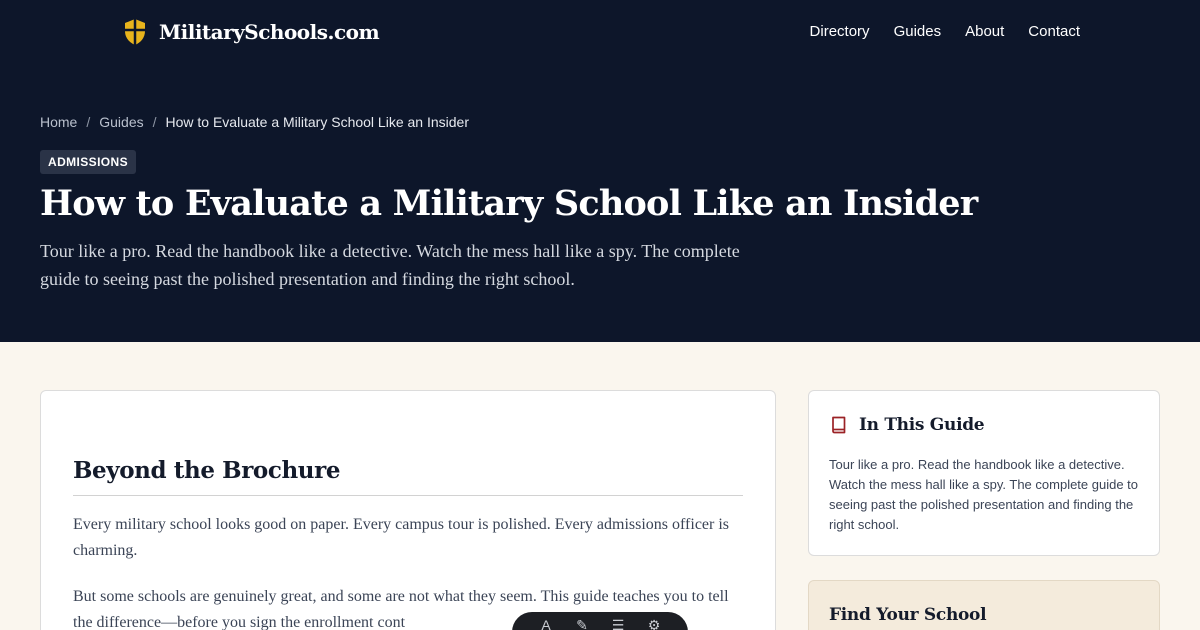 The height and width of the screenshot is (630, 1200). Describe the element at coordinates (654, 623) in the screenshot. I see `settings-icon: ⚙` at that location.